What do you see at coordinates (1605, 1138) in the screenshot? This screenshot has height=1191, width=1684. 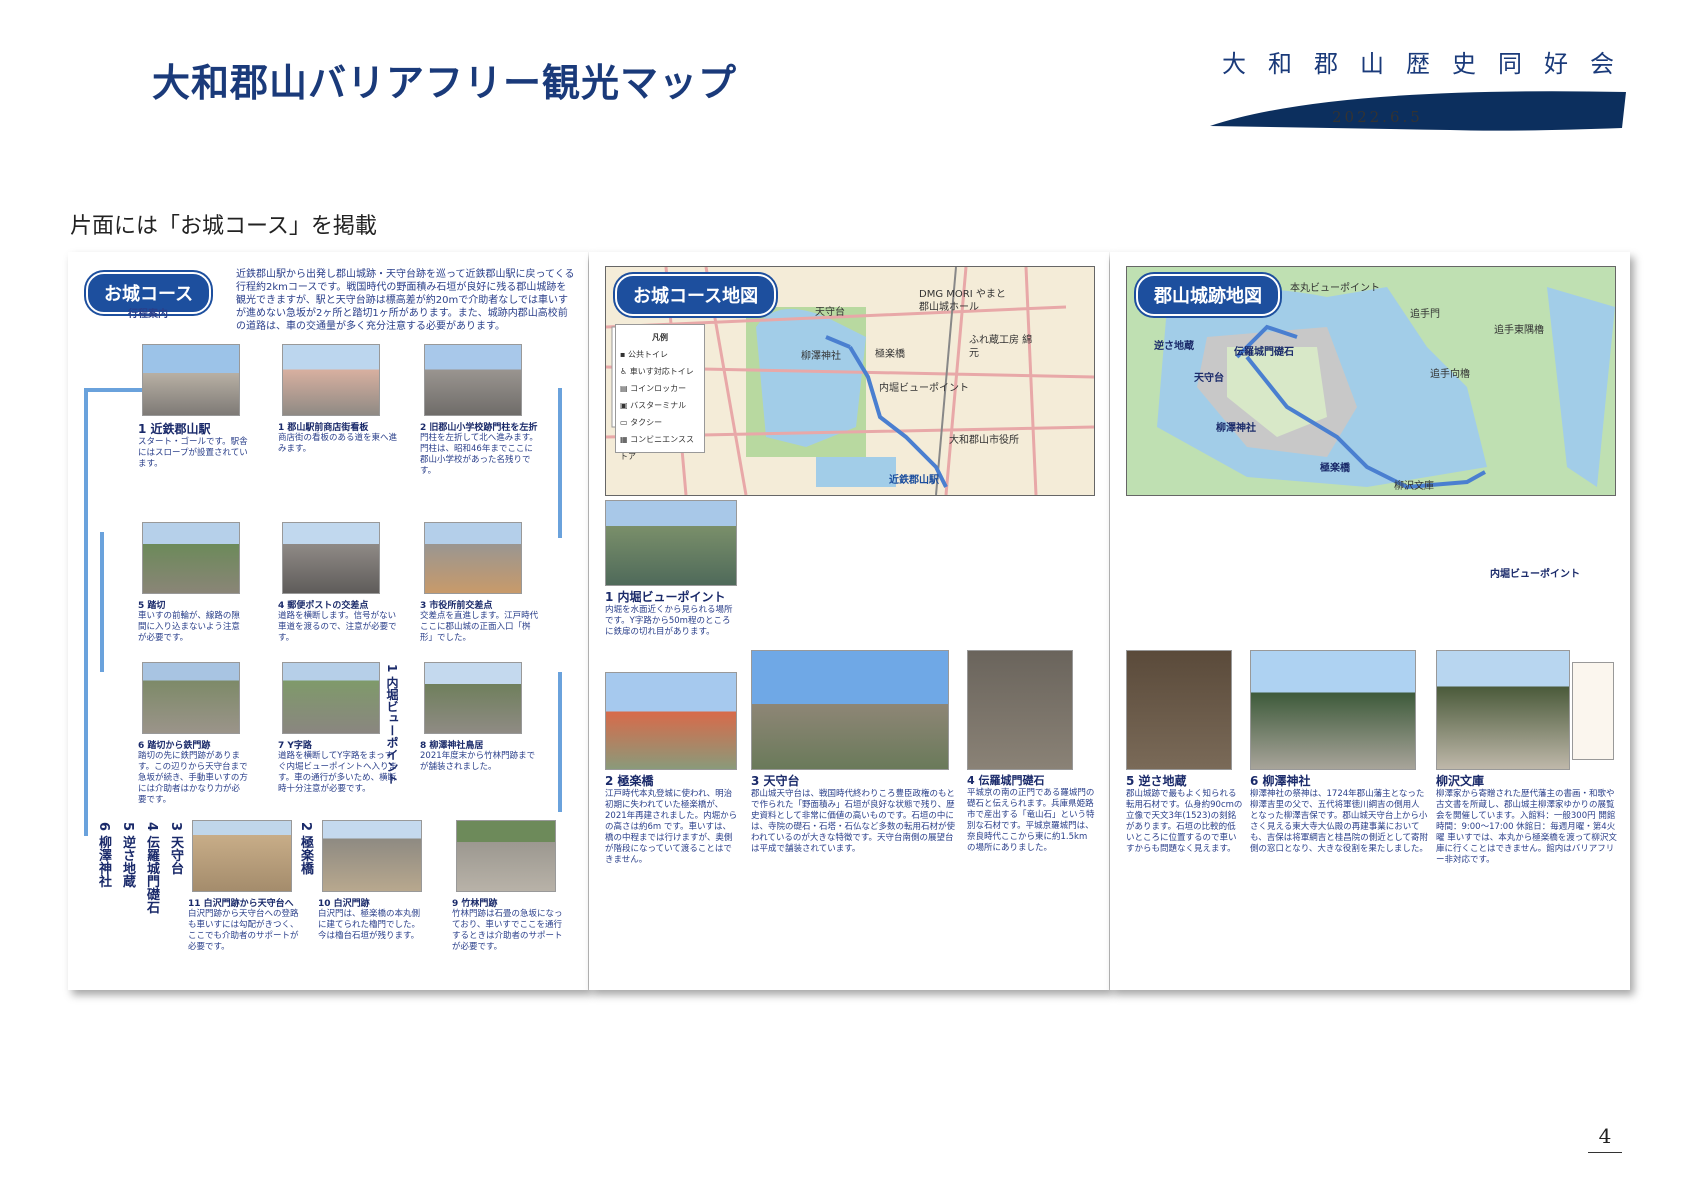 I see `page-number: 4` at bounding box center [1605, 1138].